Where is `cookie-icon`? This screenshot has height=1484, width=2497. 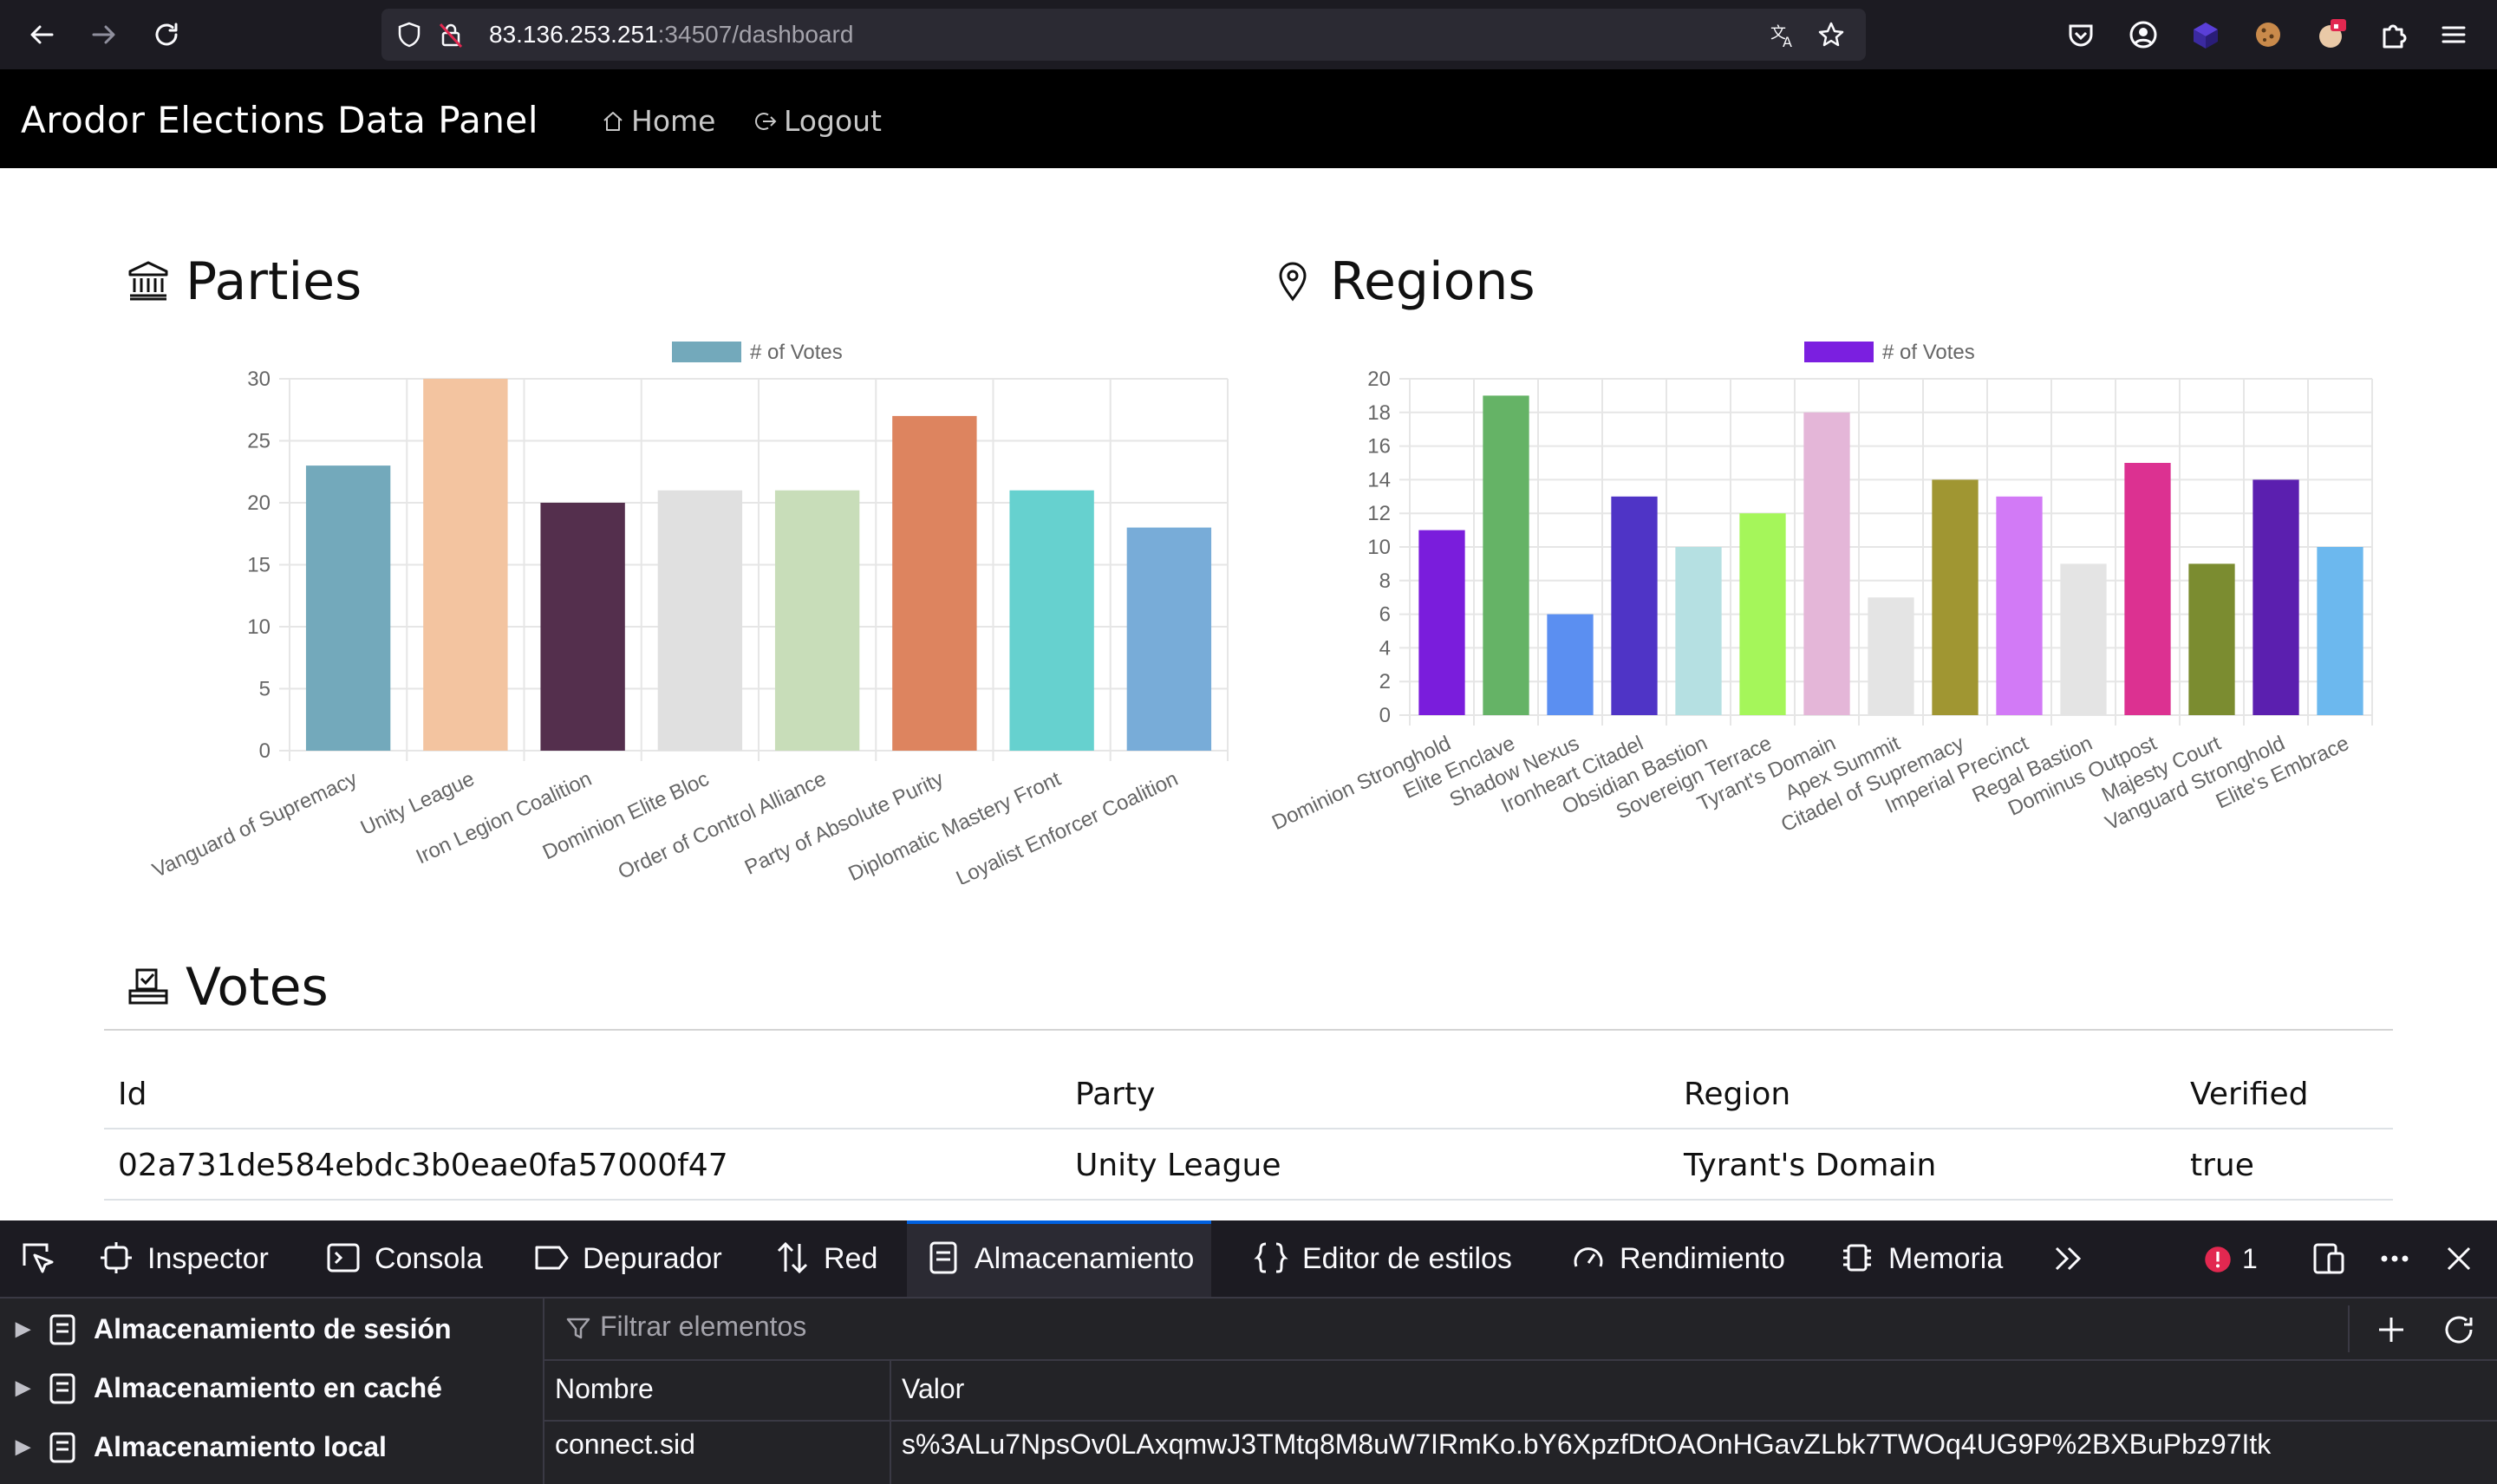
cookie-icon is located at coordinates (2268, 34).